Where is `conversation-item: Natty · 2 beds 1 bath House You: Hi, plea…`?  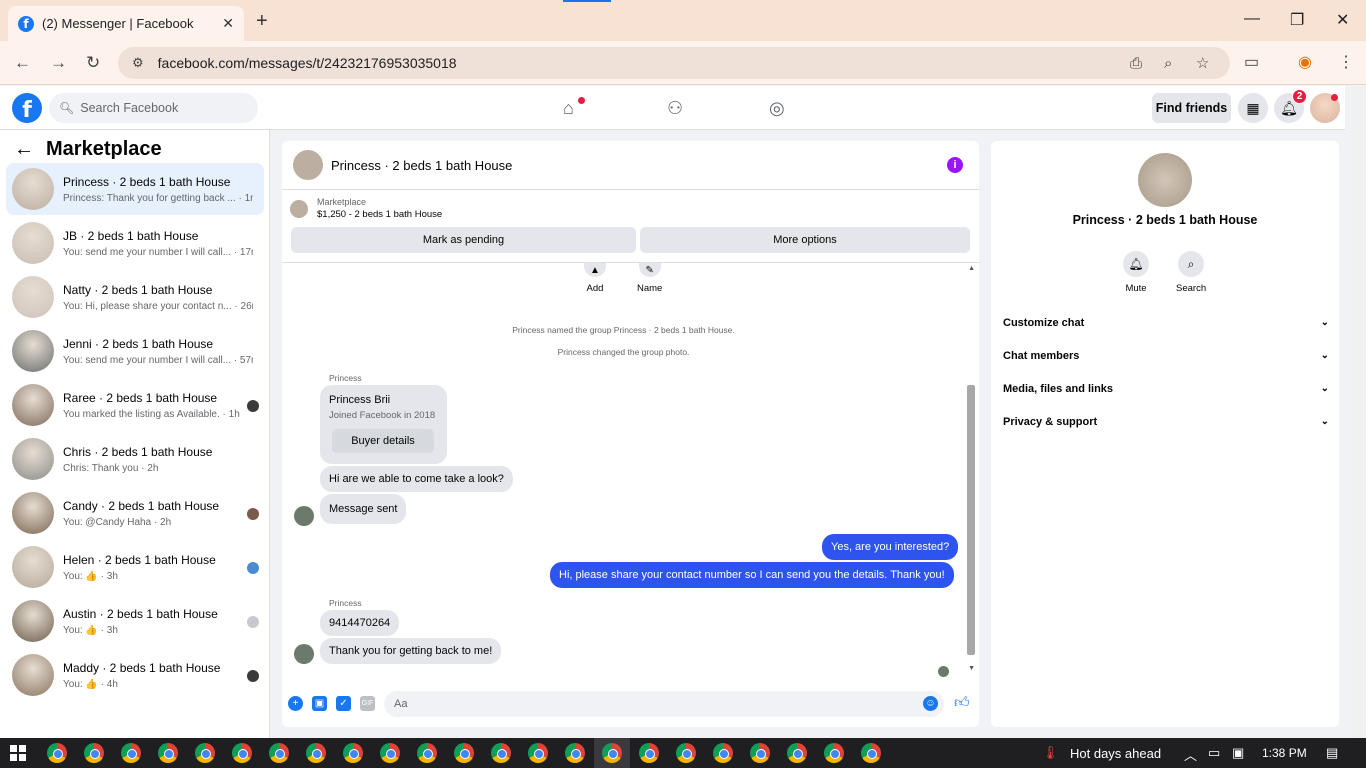 conversation-item: Natty · 2 beds 1 bath House You: Hi, plea… is located at coordinates (135, 297).